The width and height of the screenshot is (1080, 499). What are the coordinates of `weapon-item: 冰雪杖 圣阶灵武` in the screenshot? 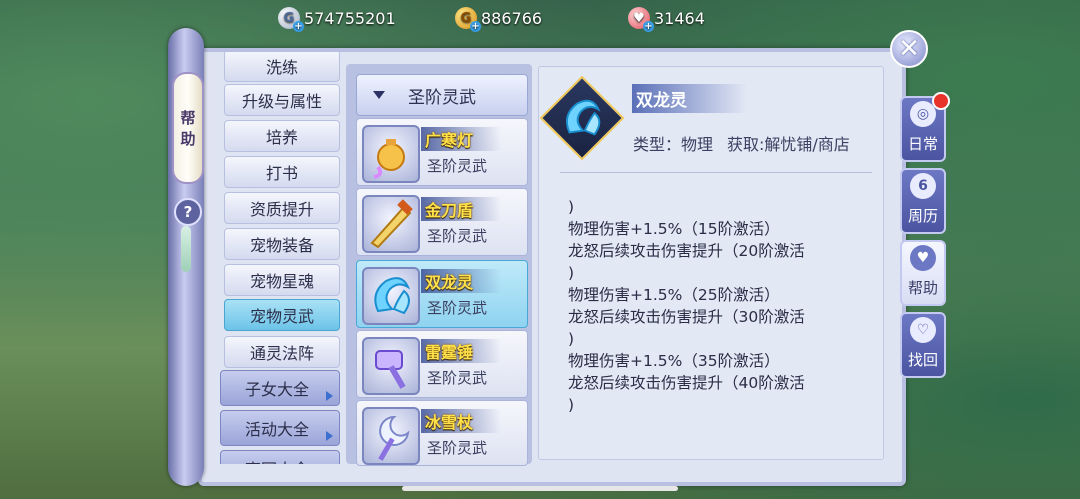 It's located at (442, 433).